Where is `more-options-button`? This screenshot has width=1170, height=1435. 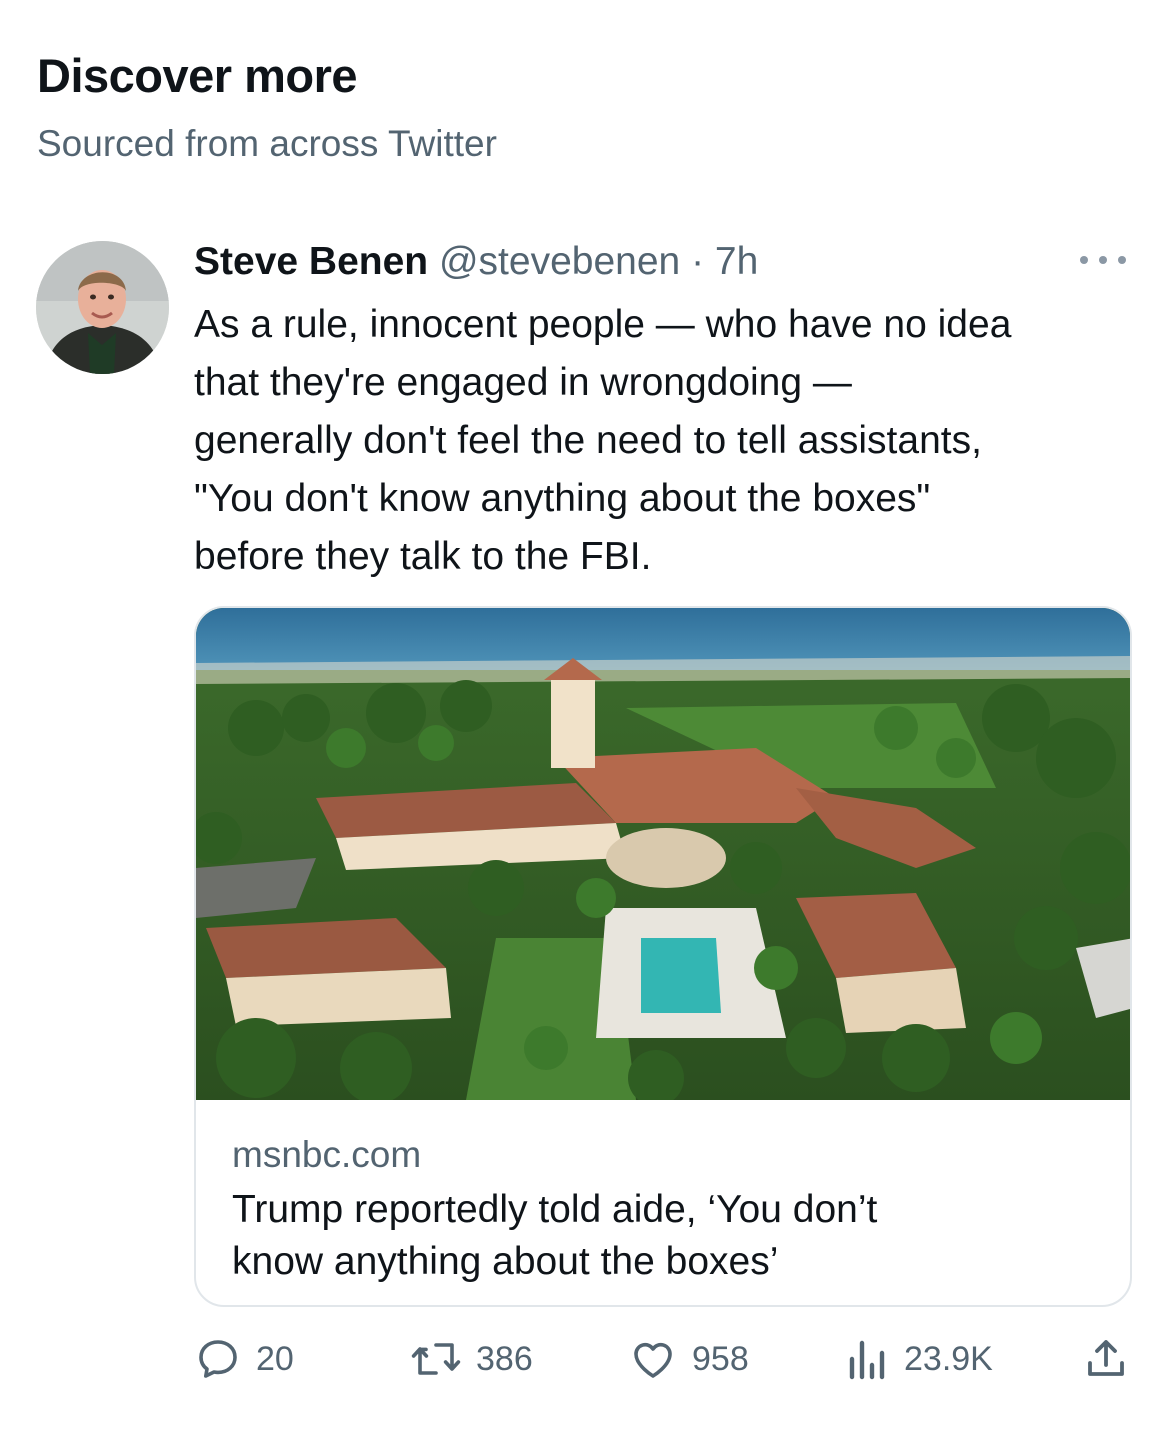 more-options-button is located at coordinates (1103, 260).